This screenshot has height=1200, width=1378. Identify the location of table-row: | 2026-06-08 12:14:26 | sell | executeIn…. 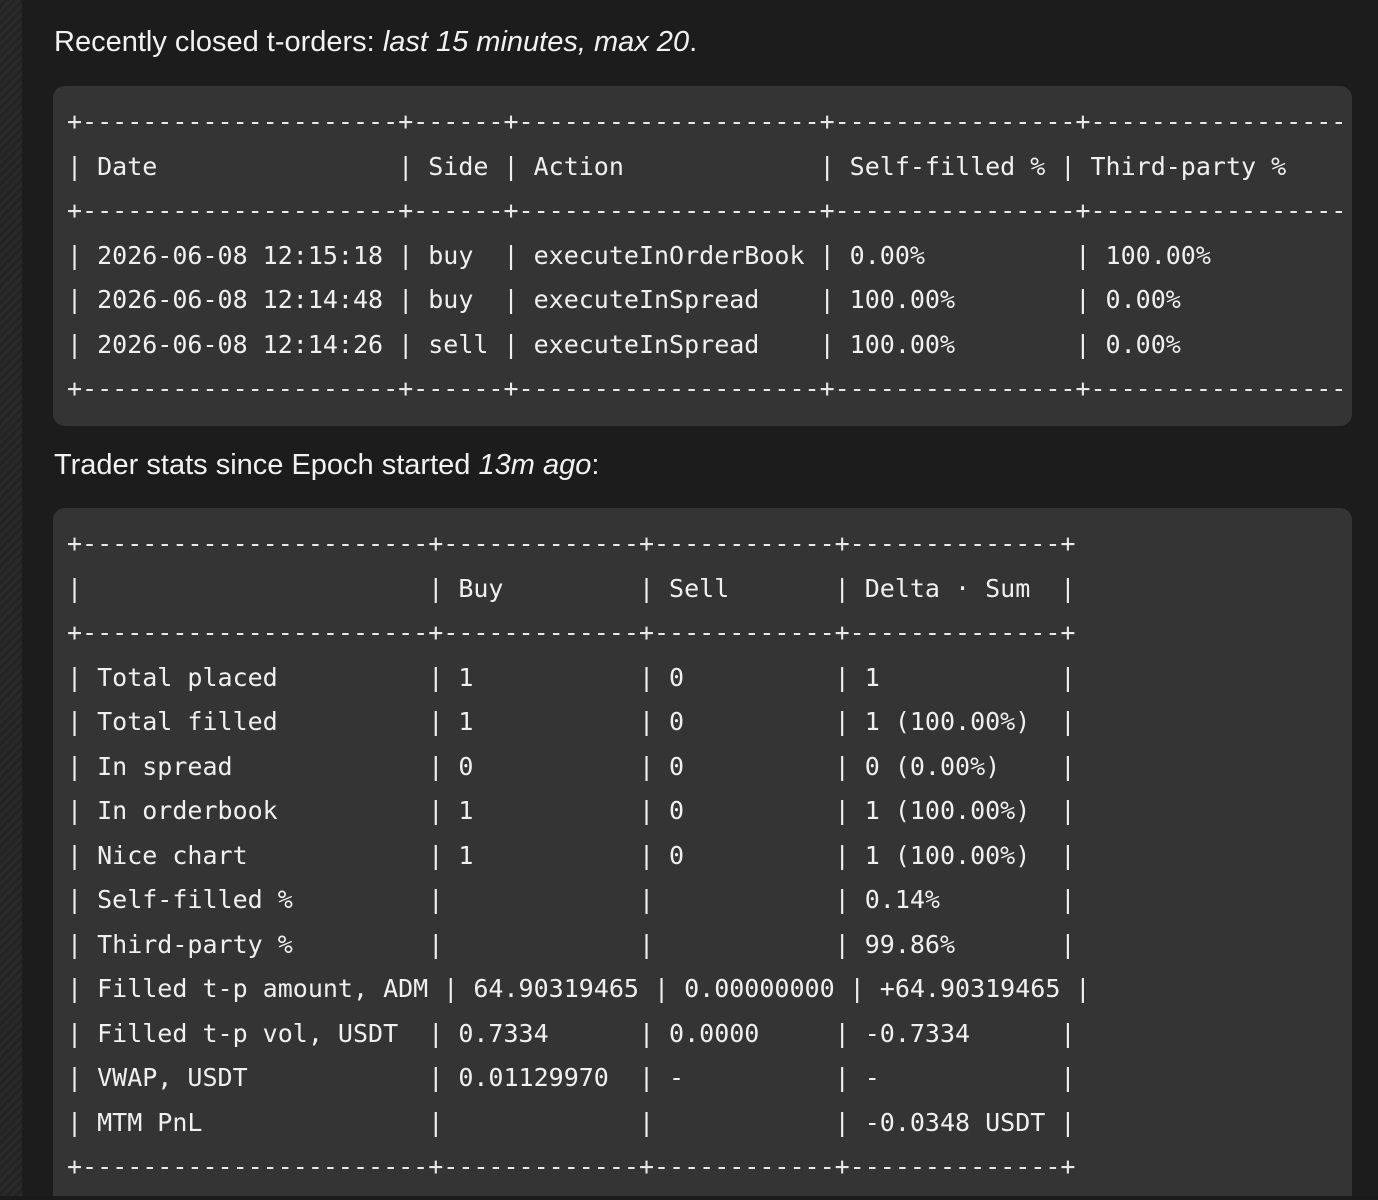
(624, 344).